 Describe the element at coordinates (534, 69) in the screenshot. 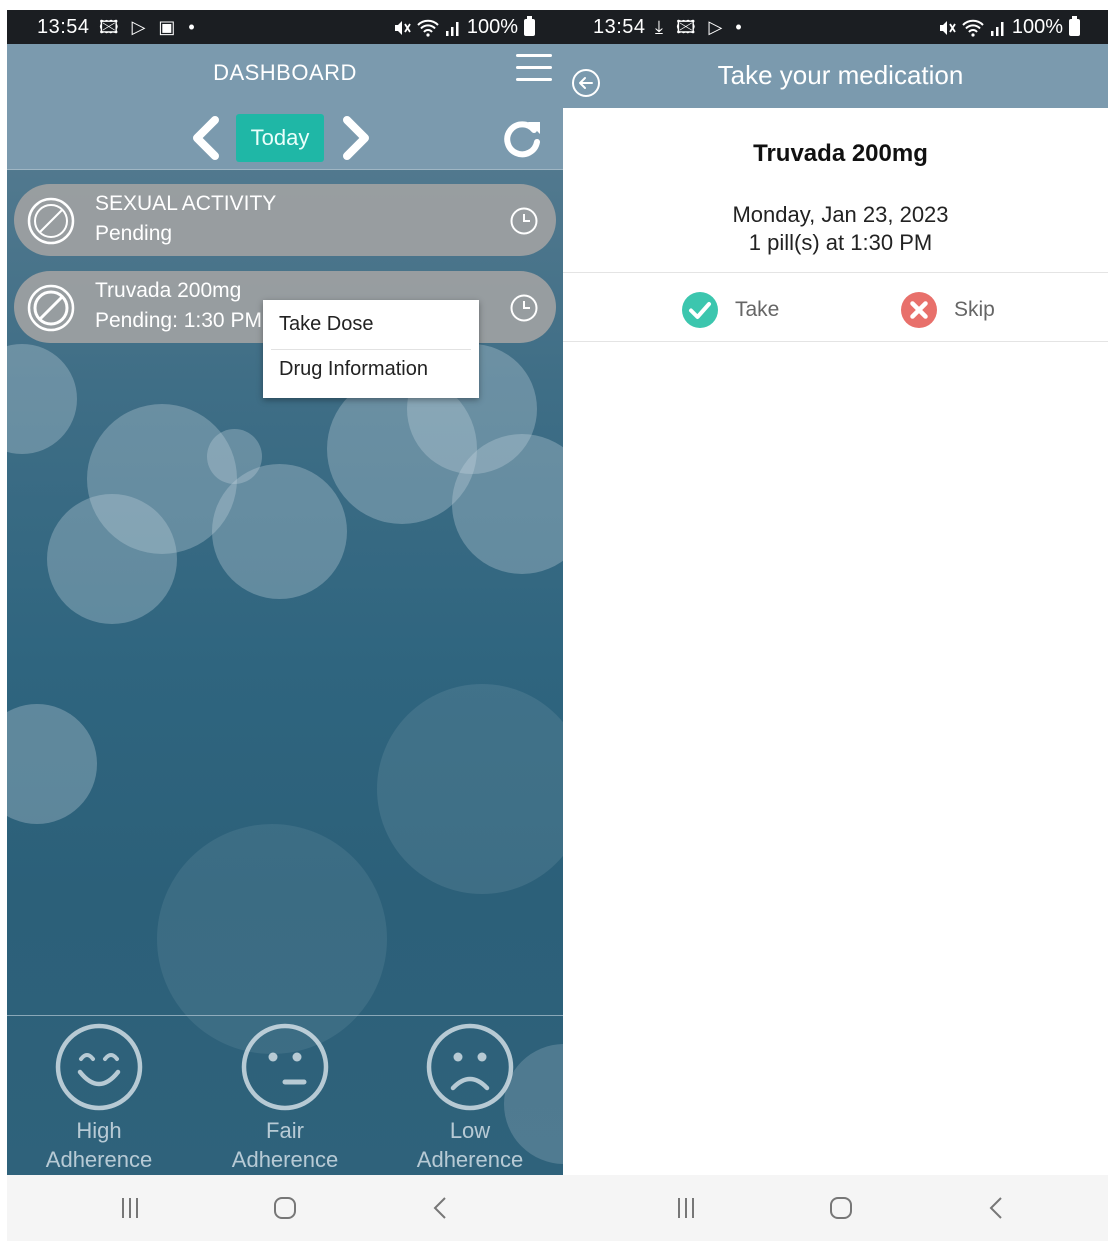

I see `hamburger-menu-icon` at that location.